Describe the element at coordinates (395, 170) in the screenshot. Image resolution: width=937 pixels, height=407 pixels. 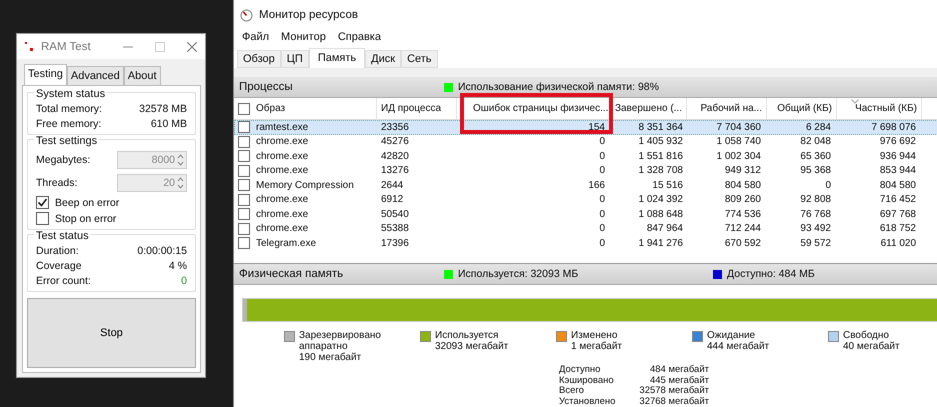
I see `table-cell-text: 13276` at that location.